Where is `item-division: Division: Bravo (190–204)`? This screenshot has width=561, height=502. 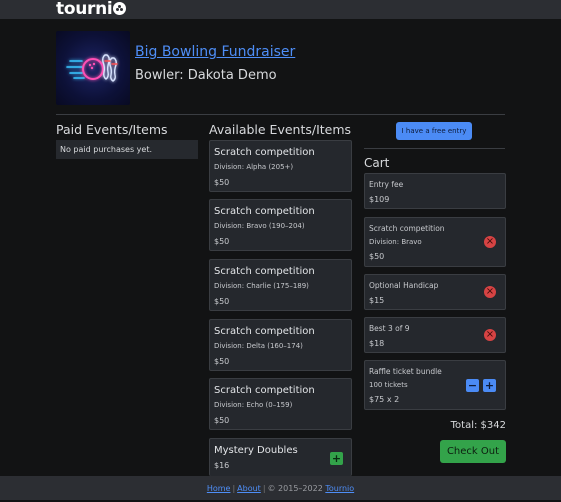
item-division: Division: Bravo (190–204) is located at coordinates (259, 226).